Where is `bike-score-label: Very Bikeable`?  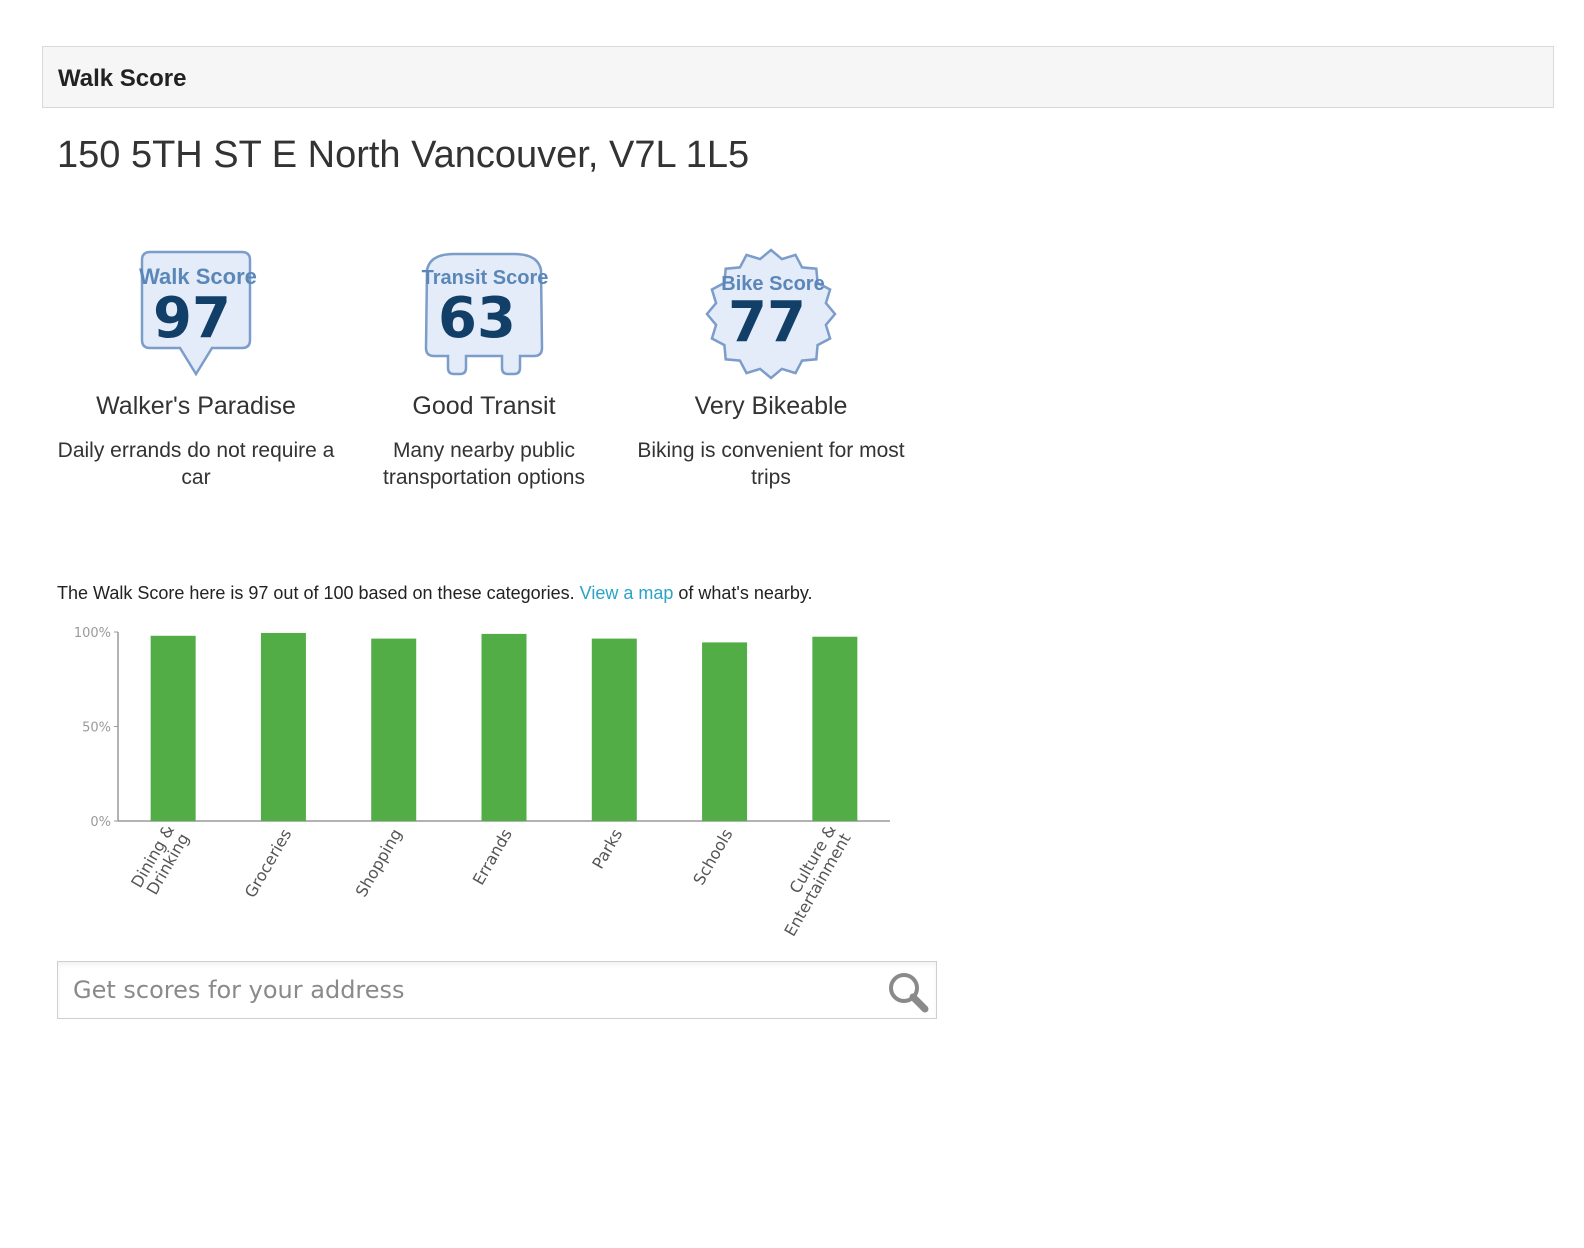
bike-score-label: Very Bikeable is located at coordinates (771, 406).